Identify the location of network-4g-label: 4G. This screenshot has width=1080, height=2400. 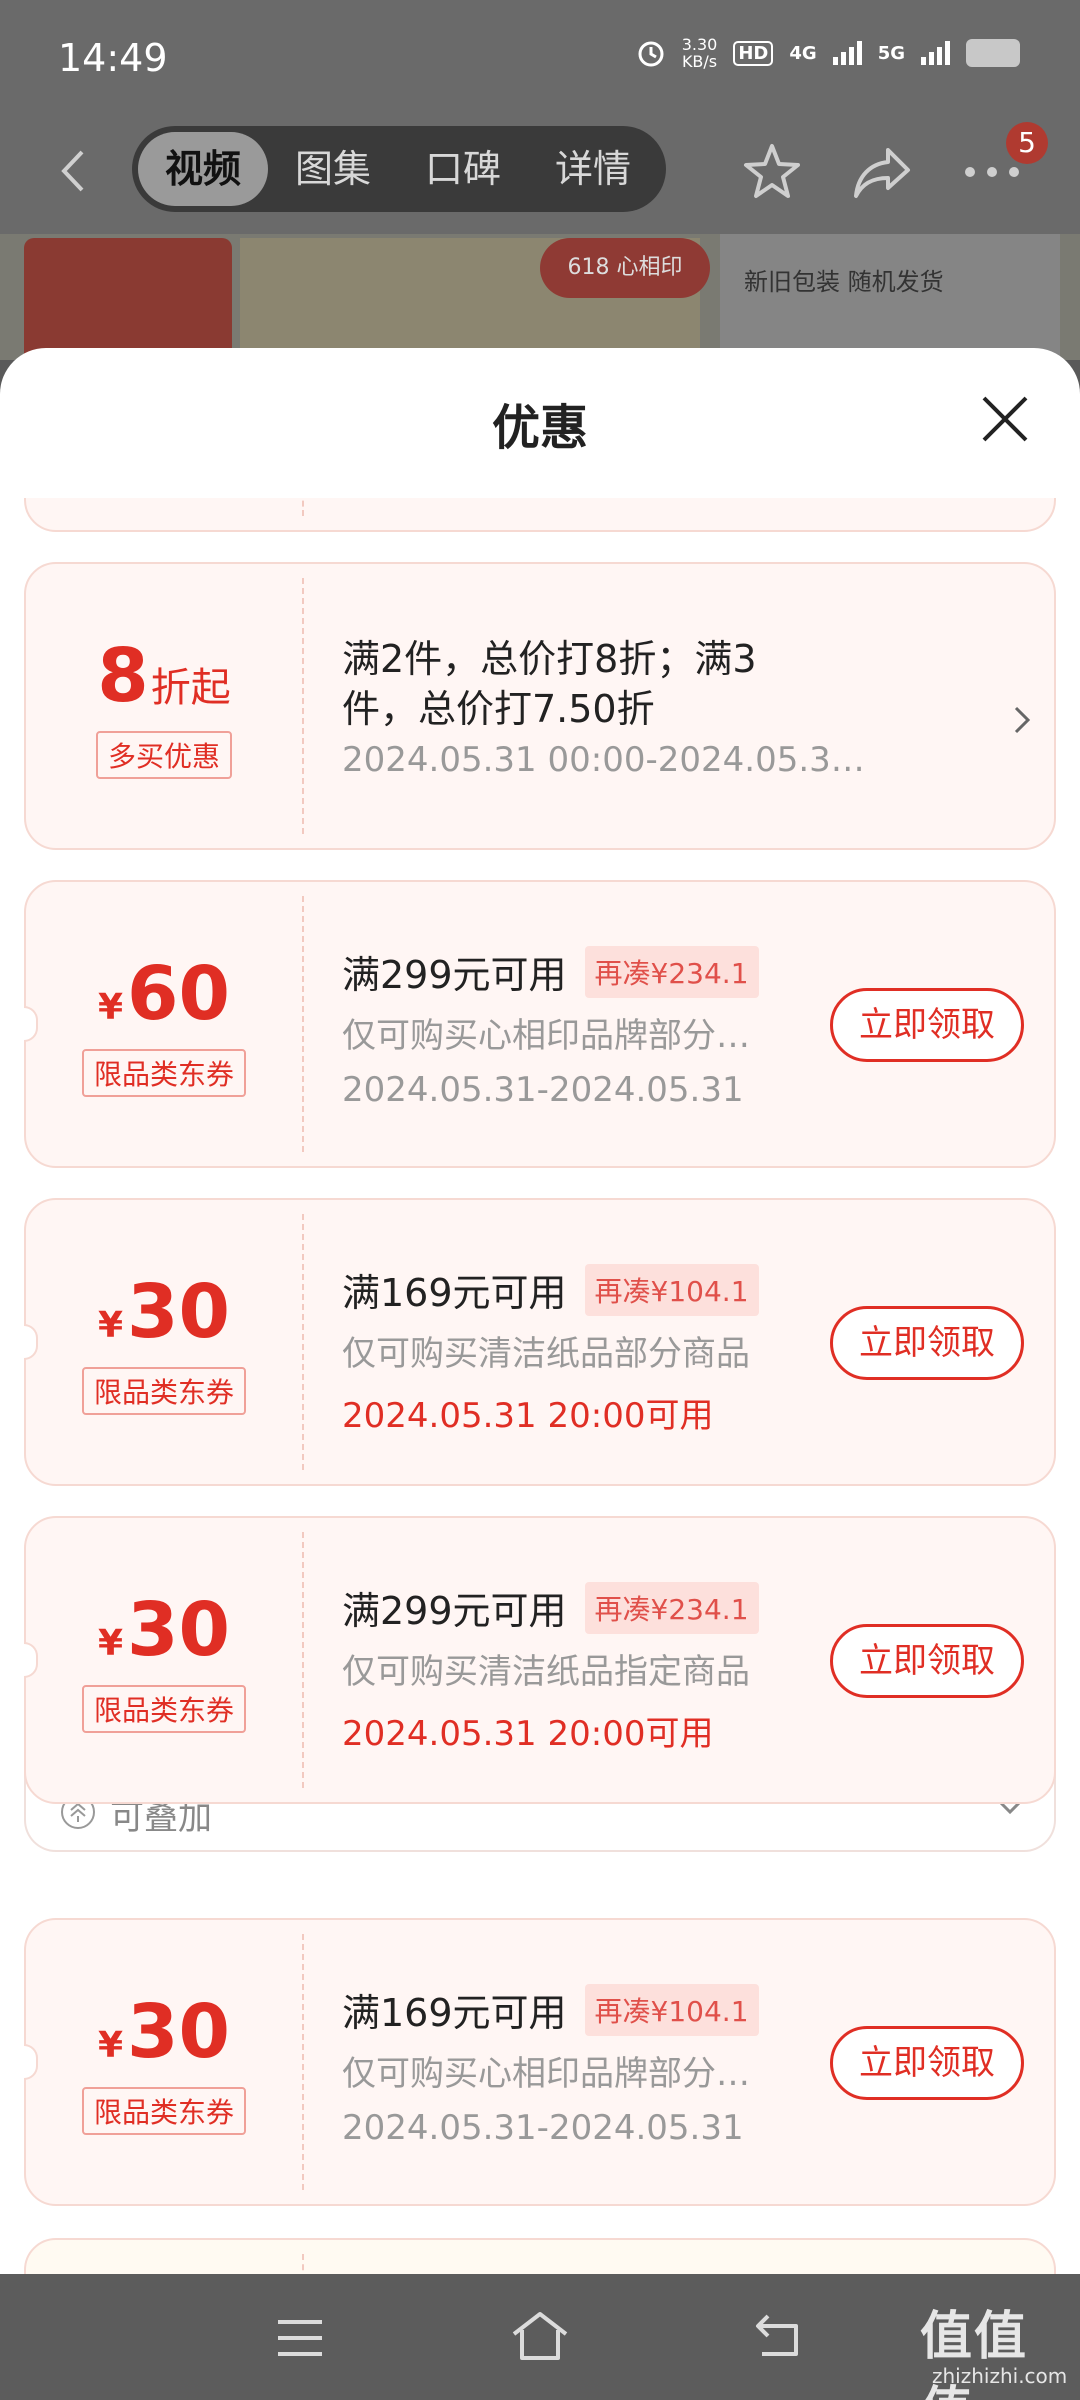
(803, 53).